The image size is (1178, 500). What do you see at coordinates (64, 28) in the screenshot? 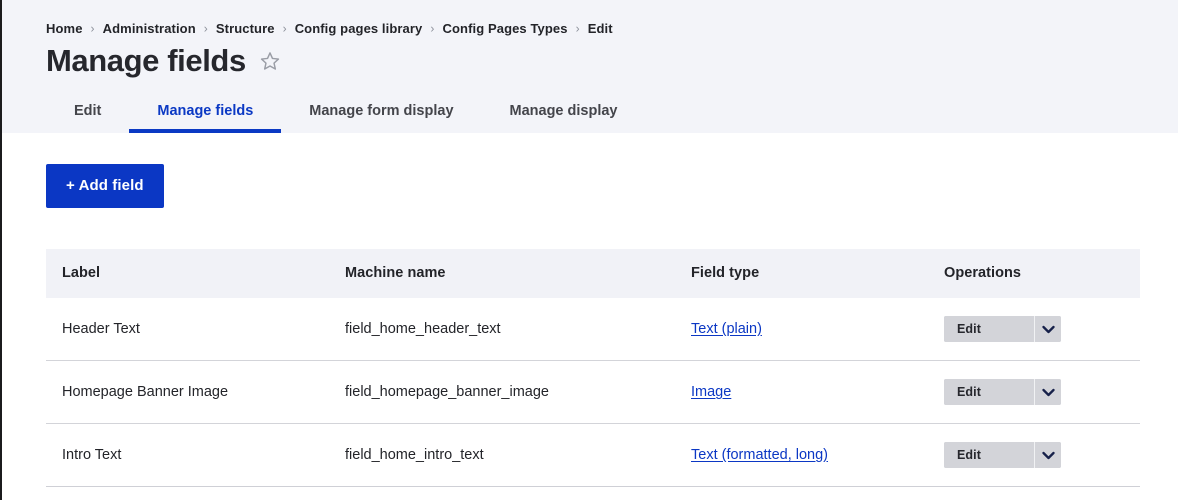
I see `breadcrumb-item-home: Home` at bounding box center [64, 28].